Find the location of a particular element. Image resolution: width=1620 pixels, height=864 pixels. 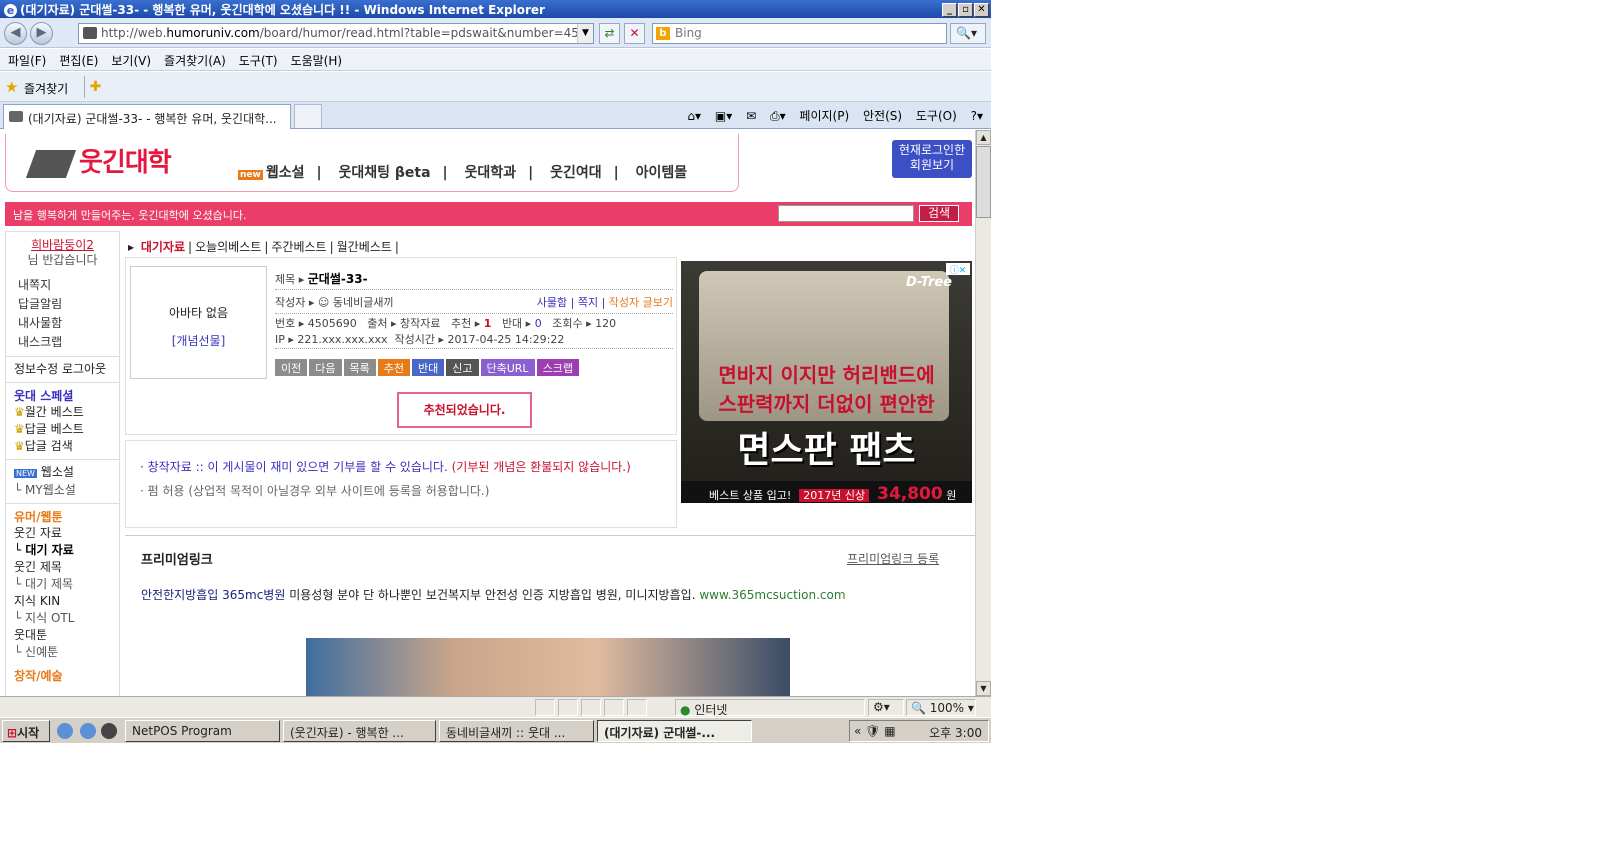

favorites-button: 즐겨찾기 is located at coordinates (46, 88).